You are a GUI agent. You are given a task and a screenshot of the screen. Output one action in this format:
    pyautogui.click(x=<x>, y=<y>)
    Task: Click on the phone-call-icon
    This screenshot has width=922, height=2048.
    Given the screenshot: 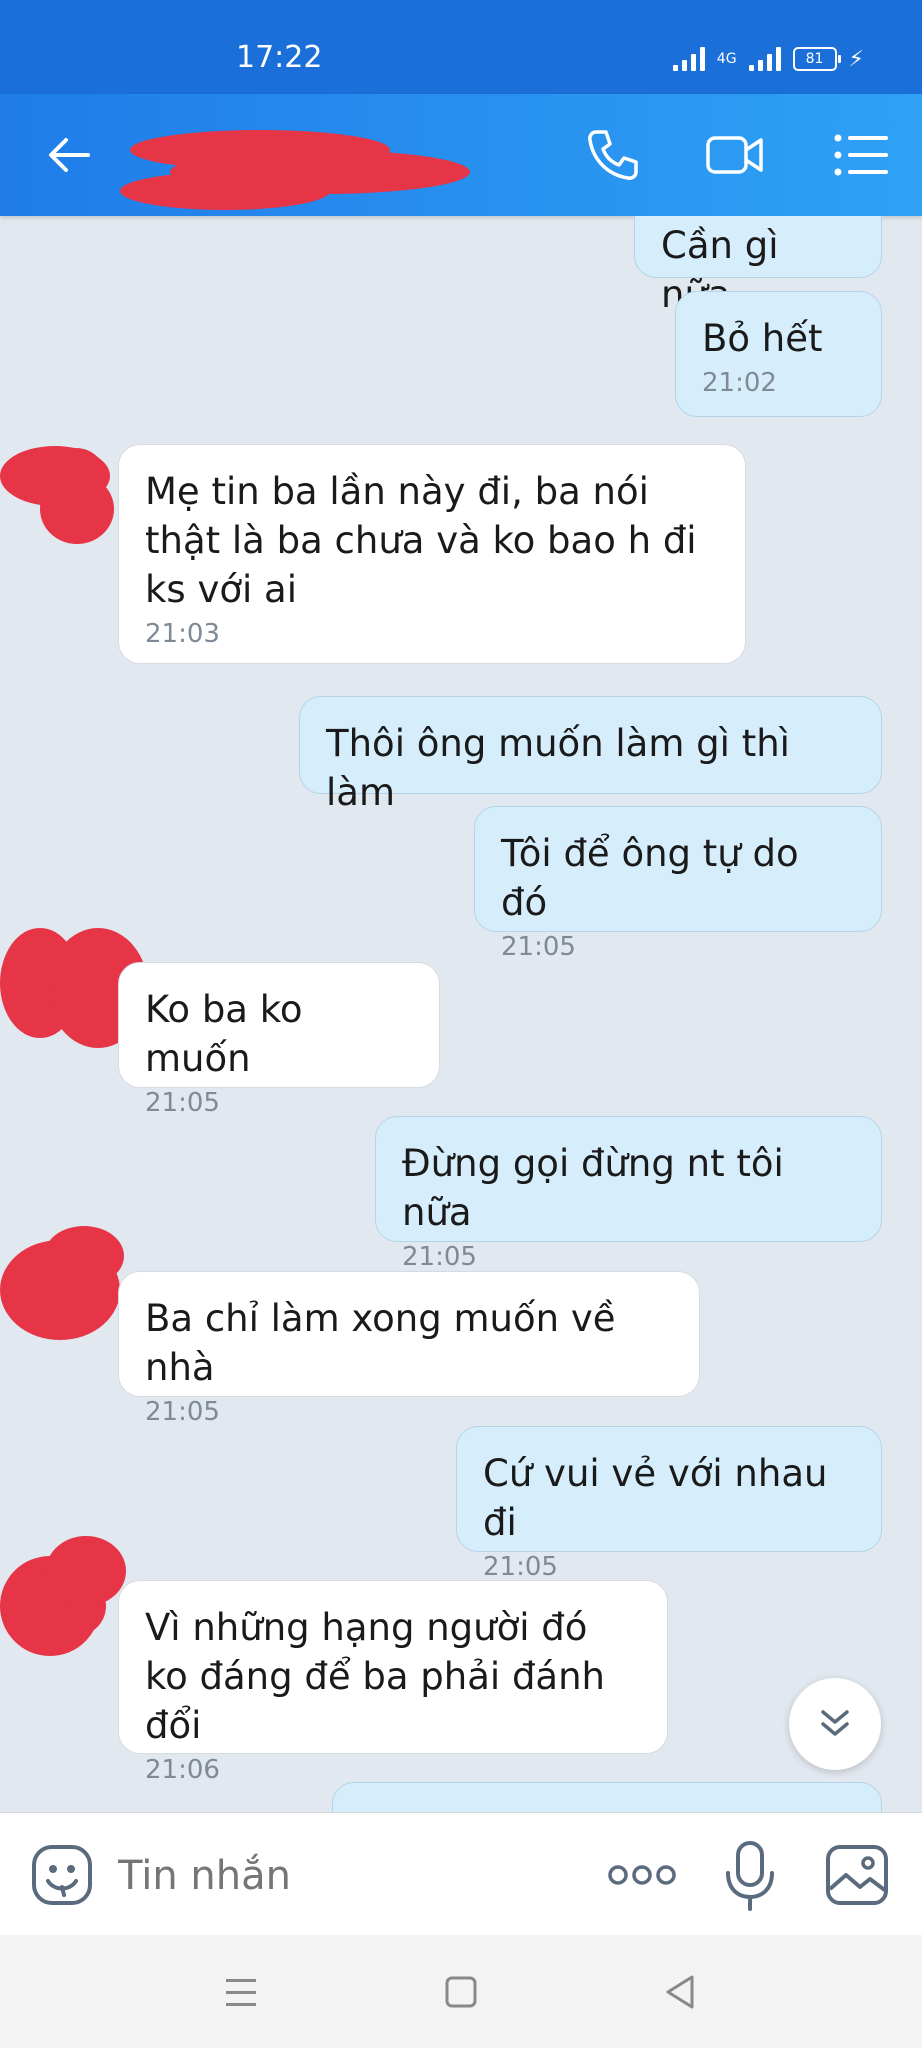 What is the action you would take?
    pyautogui.click(x=613, y=155)
    